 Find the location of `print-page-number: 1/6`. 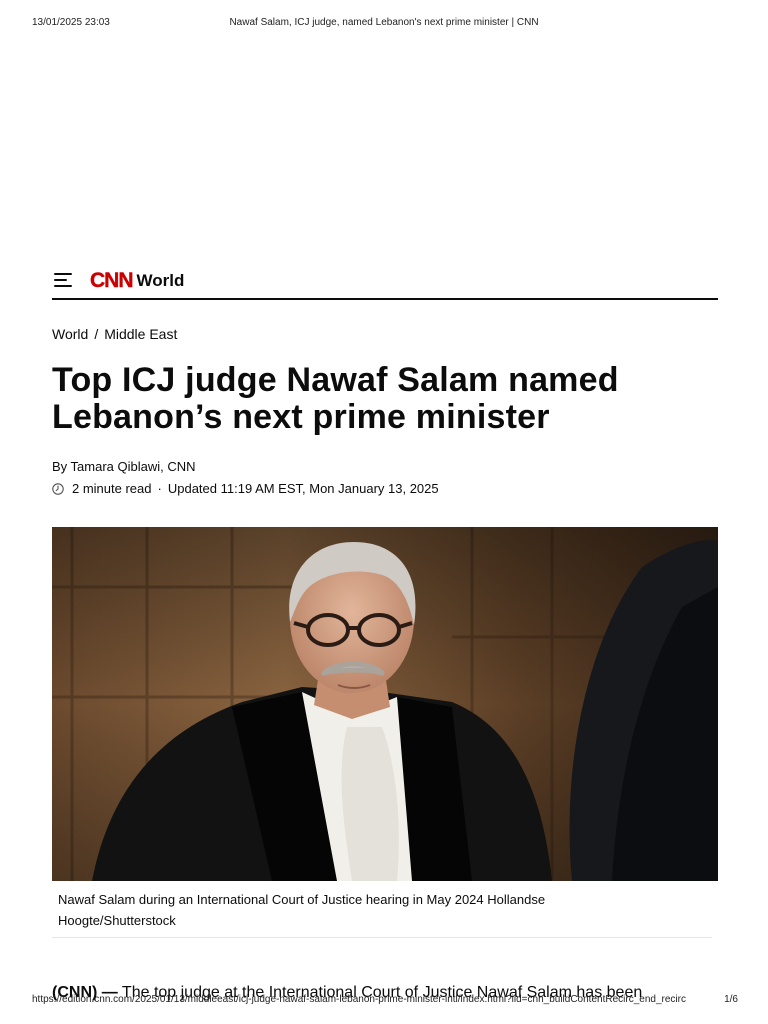

print-page-number: 1/6 is located at coordinates (731, 999).